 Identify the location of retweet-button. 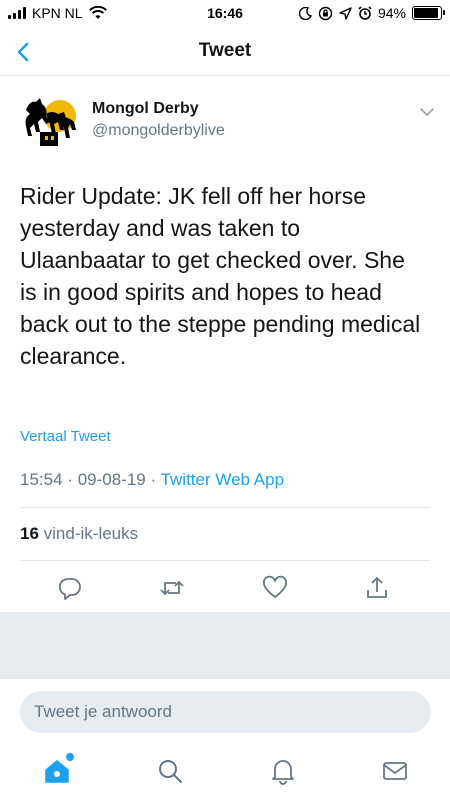
(172, 588).